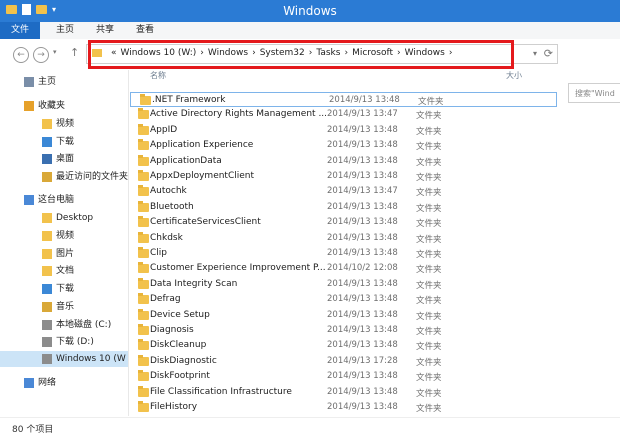  What do you see at coordinates (64, 177) in the screenshot?
I see `sidebar-item: 最近访问的文件夹` at bounding box center [64, 177].